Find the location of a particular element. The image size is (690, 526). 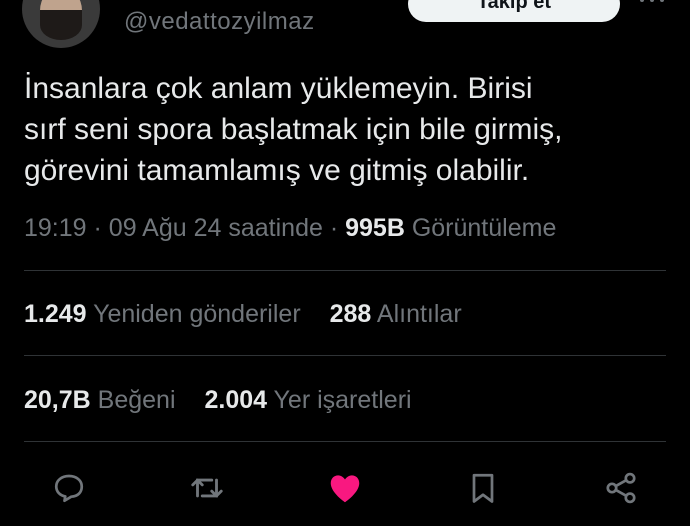

like-icon is located at coordinates (345, 489).